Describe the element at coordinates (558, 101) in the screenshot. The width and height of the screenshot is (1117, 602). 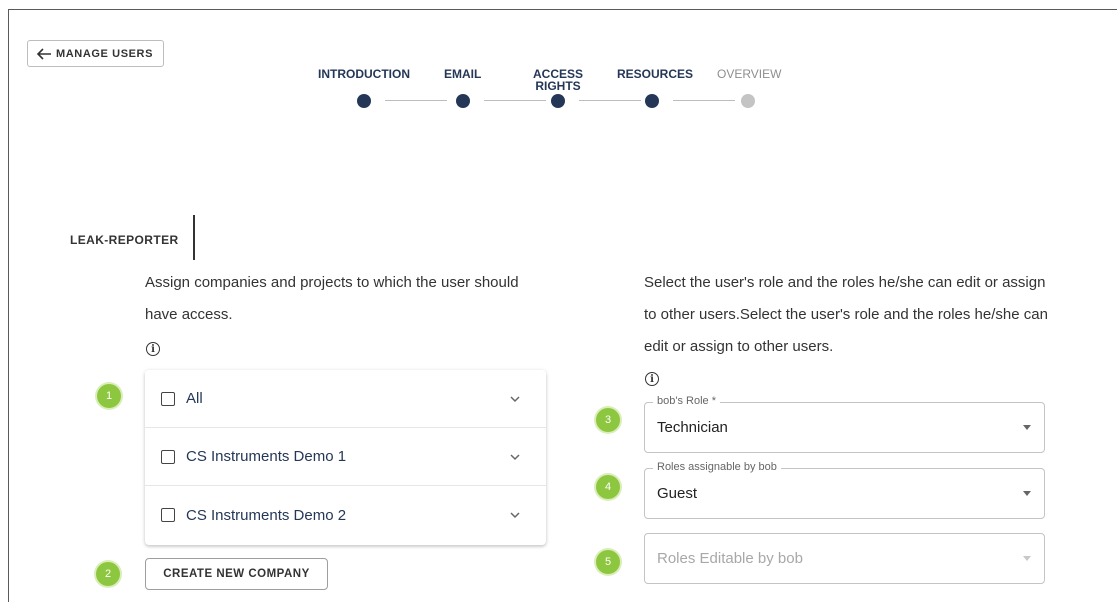
I see `step-dot-access-rights` at that location.